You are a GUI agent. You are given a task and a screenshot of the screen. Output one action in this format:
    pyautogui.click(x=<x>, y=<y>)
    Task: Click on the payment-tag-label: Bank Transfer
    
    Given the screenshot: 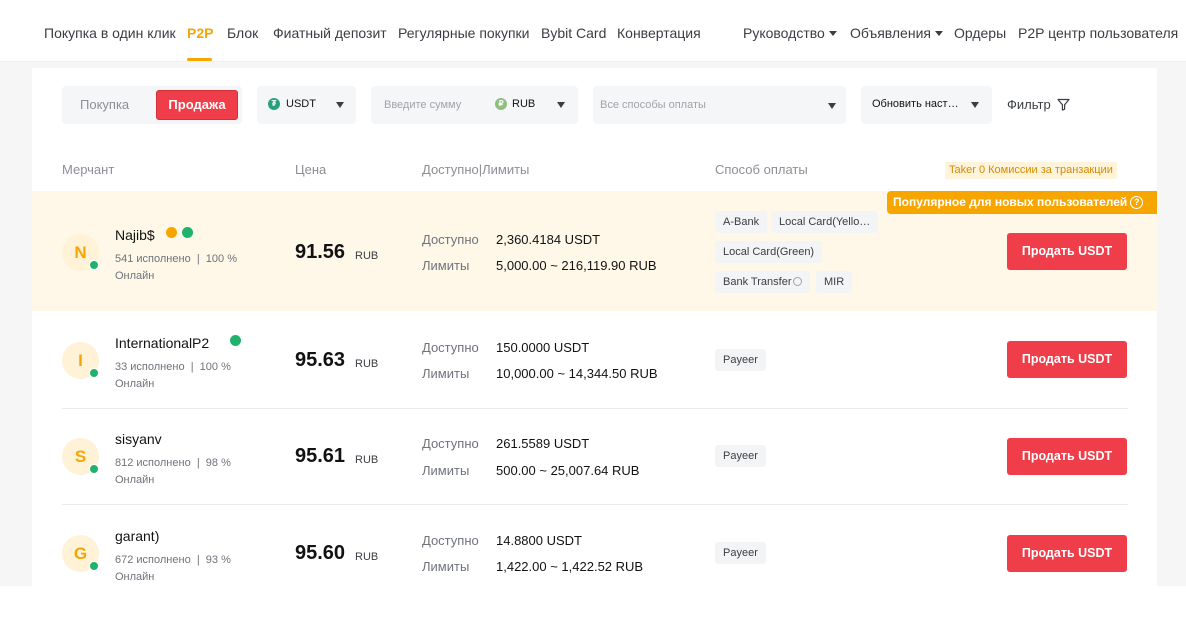 What is the action you would take?
    pyautogui.click(x=757, y=282)
    